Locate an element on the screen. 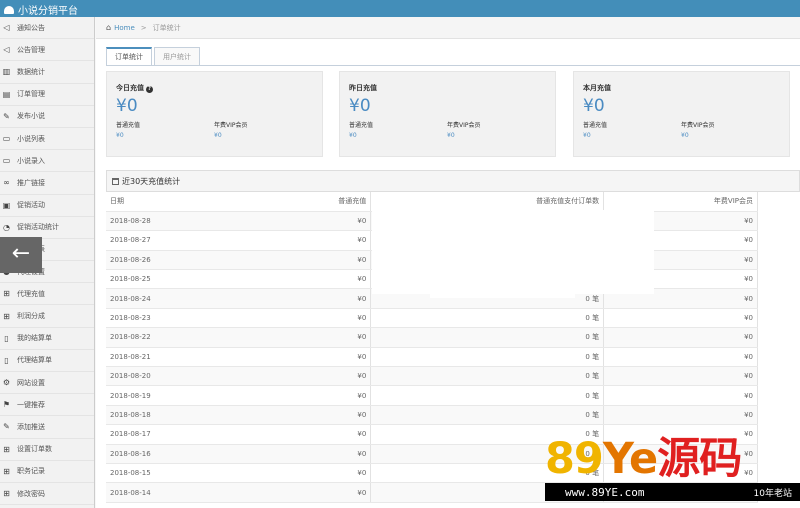 The width and height of the screenshot is (800, 508). table-cell: 2018-08-22 is located at coordinates (179, 337).